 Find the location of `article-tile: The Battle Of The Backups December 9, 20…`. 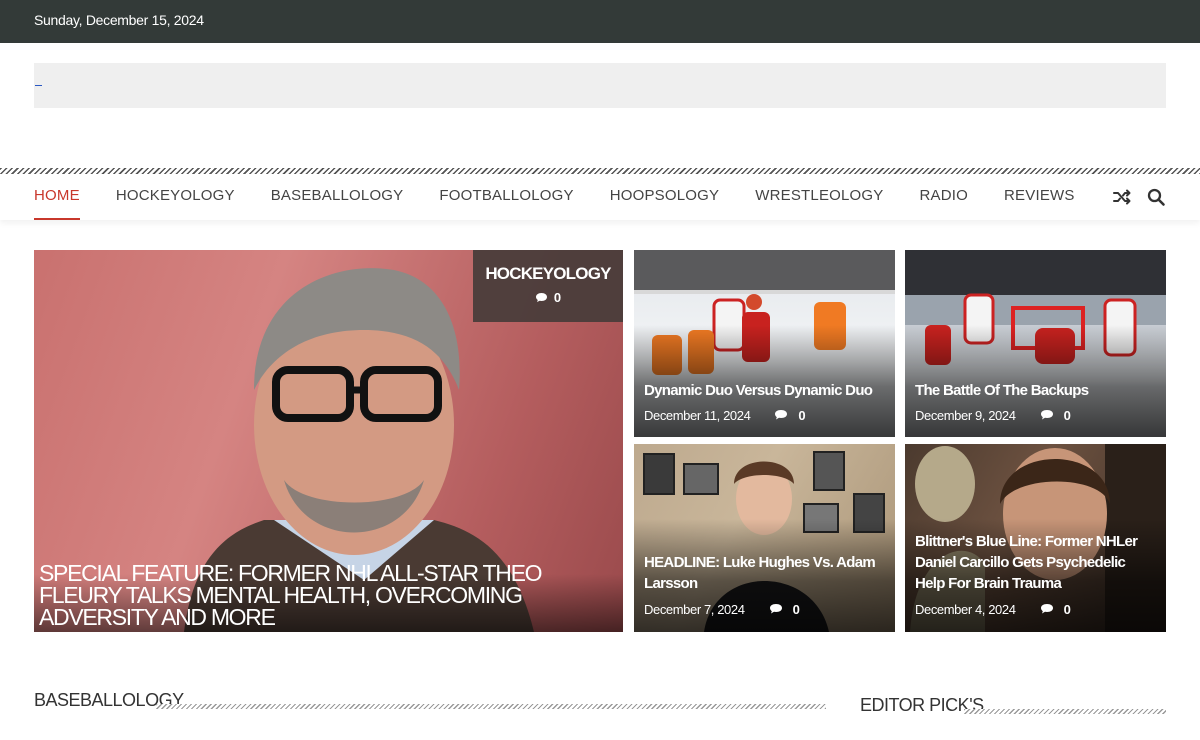

article-tile: The Battle Of The Backups December 9, 20… is located at coordinates (1035, 343).